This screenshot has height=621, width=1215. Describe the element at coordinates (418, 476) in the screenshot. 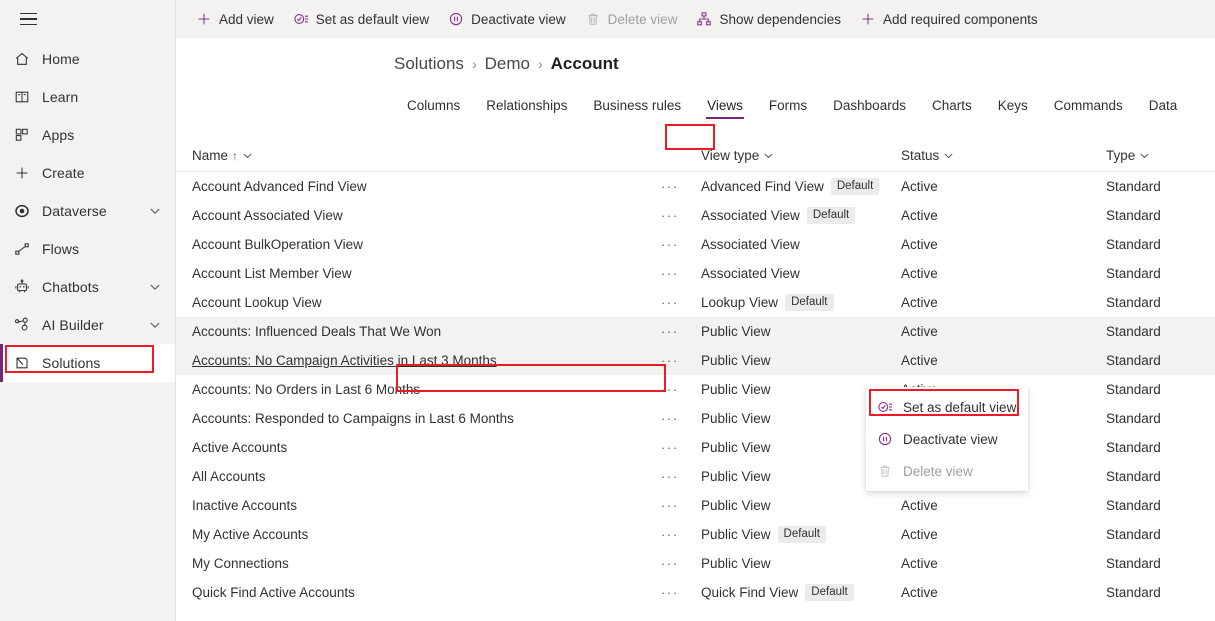

I see `row-name-cell: All Accounts` at that location.